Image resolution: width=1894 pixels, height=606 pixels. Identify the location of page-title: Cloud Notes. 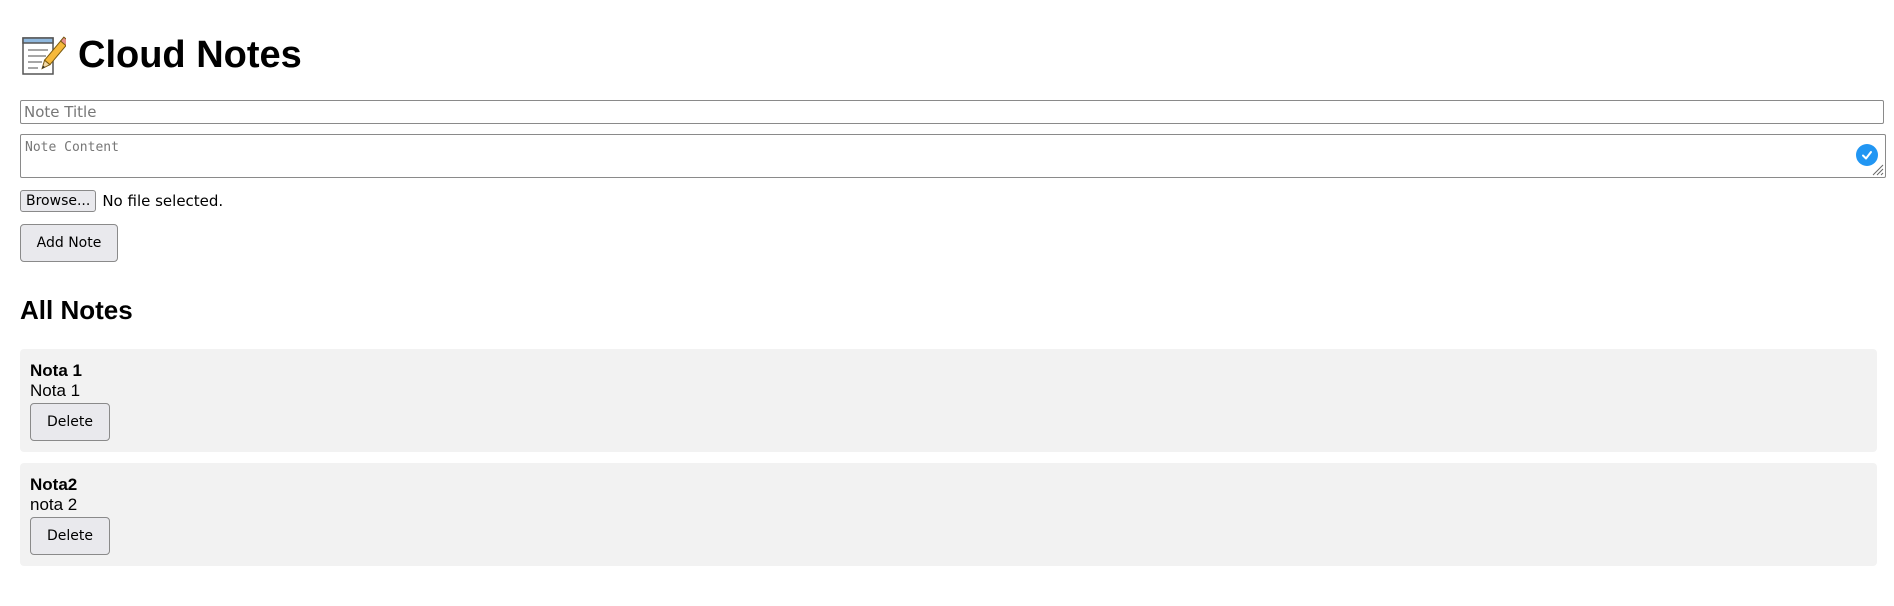
(190, 55).